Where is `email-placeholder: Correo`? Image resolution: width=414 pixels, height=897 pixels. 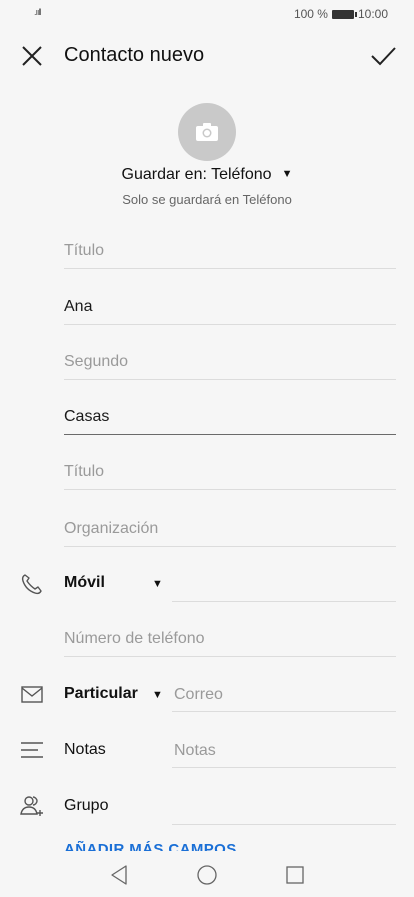
email-placeholder: Correo is located at coordinates (198, 694).